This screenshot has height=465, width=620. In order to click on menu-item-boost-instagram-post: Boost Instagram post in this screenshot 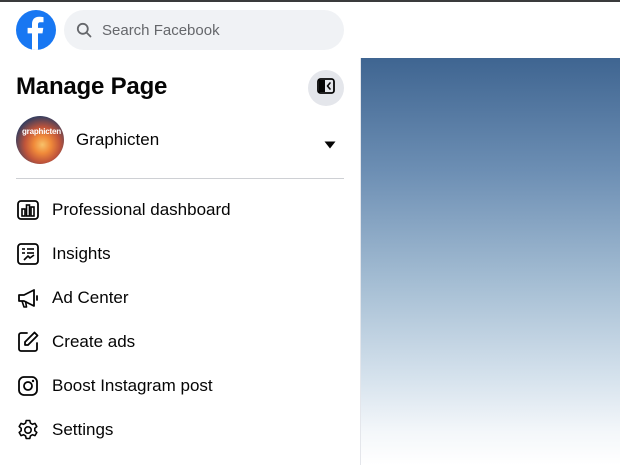, I will do `click(180, 386)`.